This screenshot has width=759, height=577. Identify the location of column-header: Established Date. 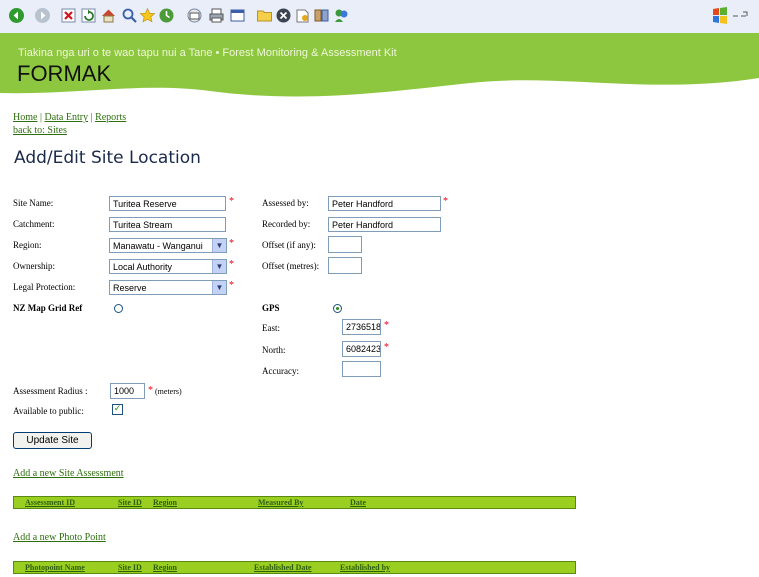
(283, 567).